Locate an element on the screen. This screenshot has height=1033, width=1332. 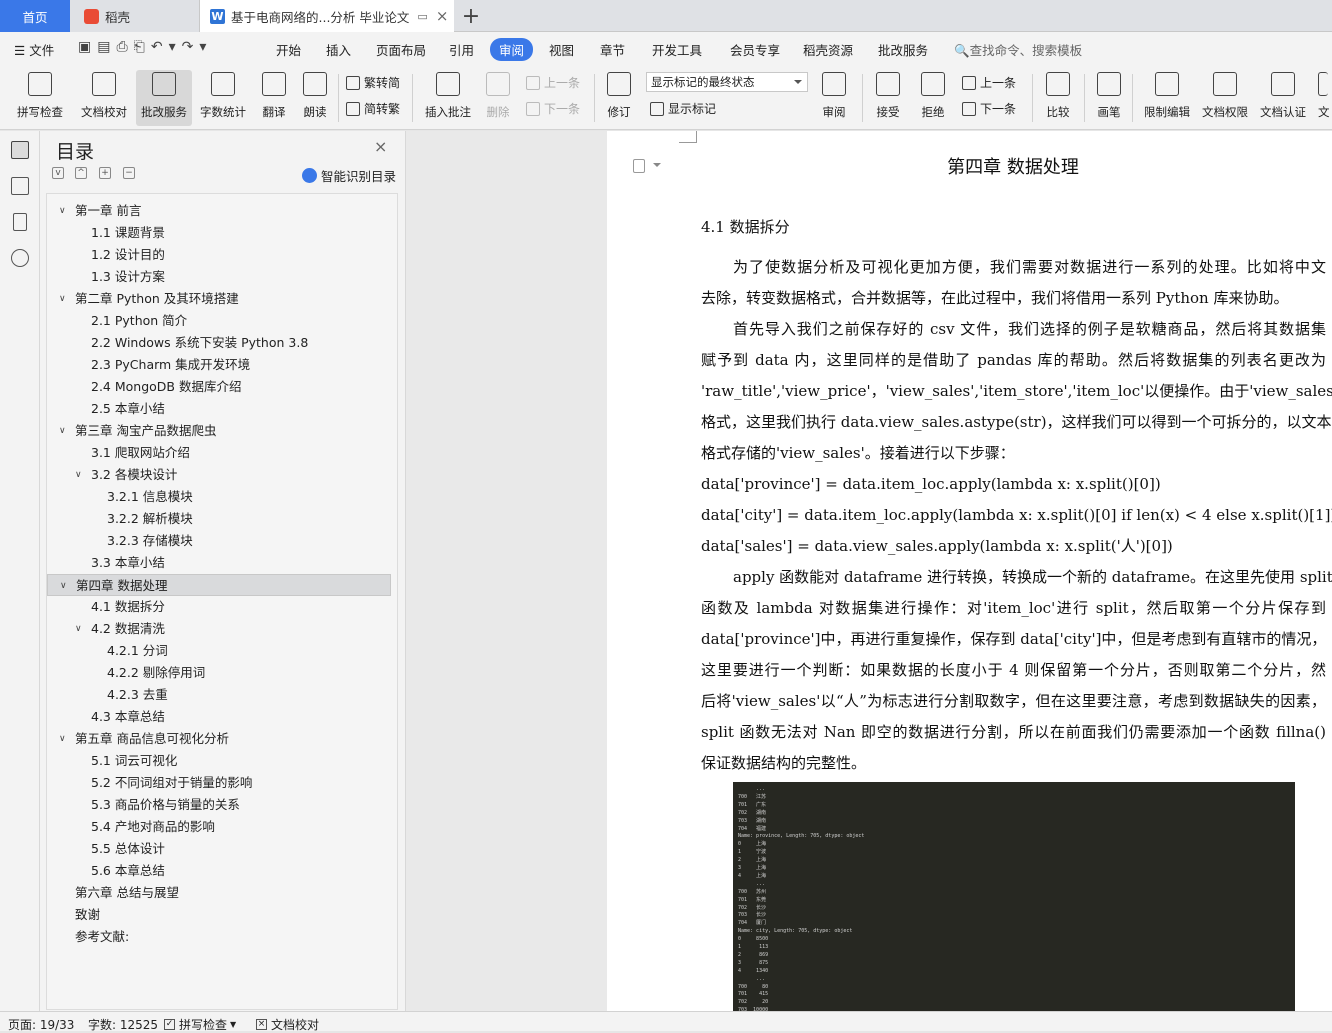
bookmark-icon is located at coordinates (20, 222).